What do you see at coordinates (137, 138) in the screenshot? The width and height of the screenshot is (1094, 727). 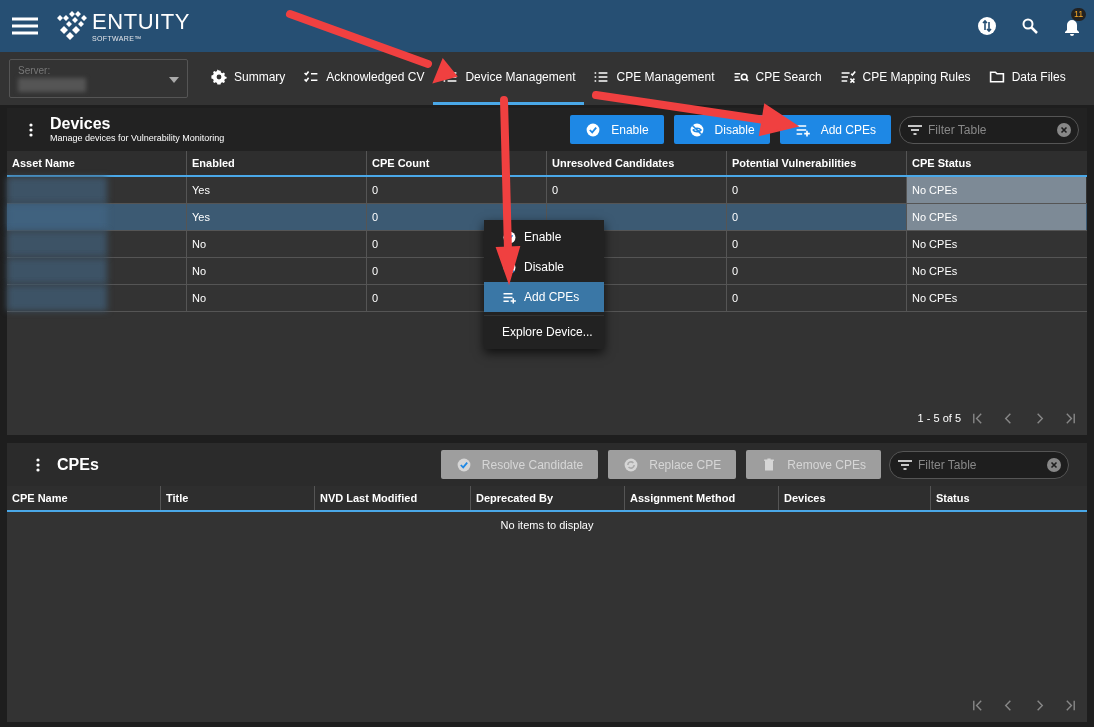 I see `panel-subtitle: Manage devices for Vulnerability Monitoring` at bounding box center [137, 138].